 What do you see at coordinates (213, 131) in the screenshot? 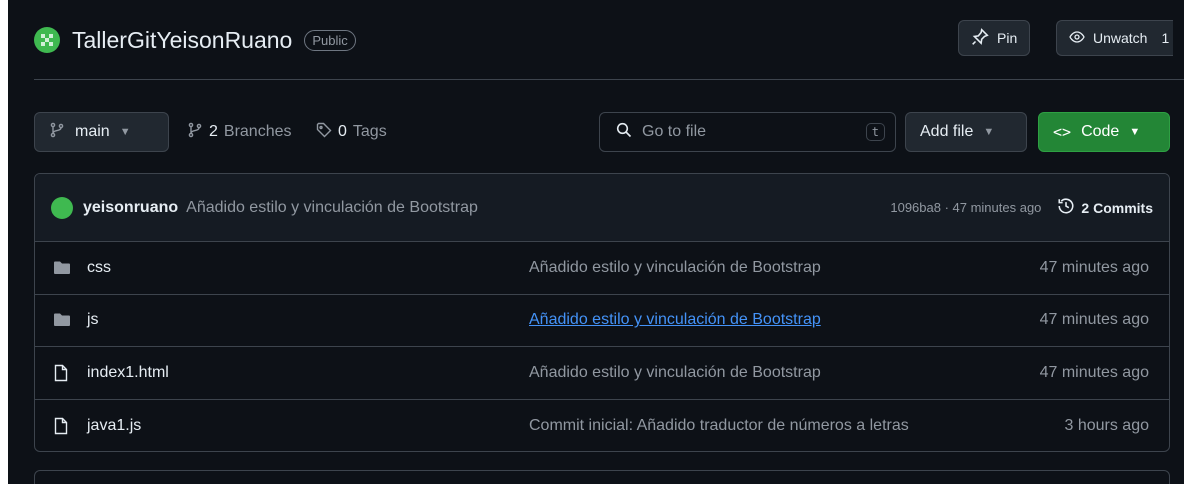
I see `branches-count: 2` at bounding box center [213, 131].